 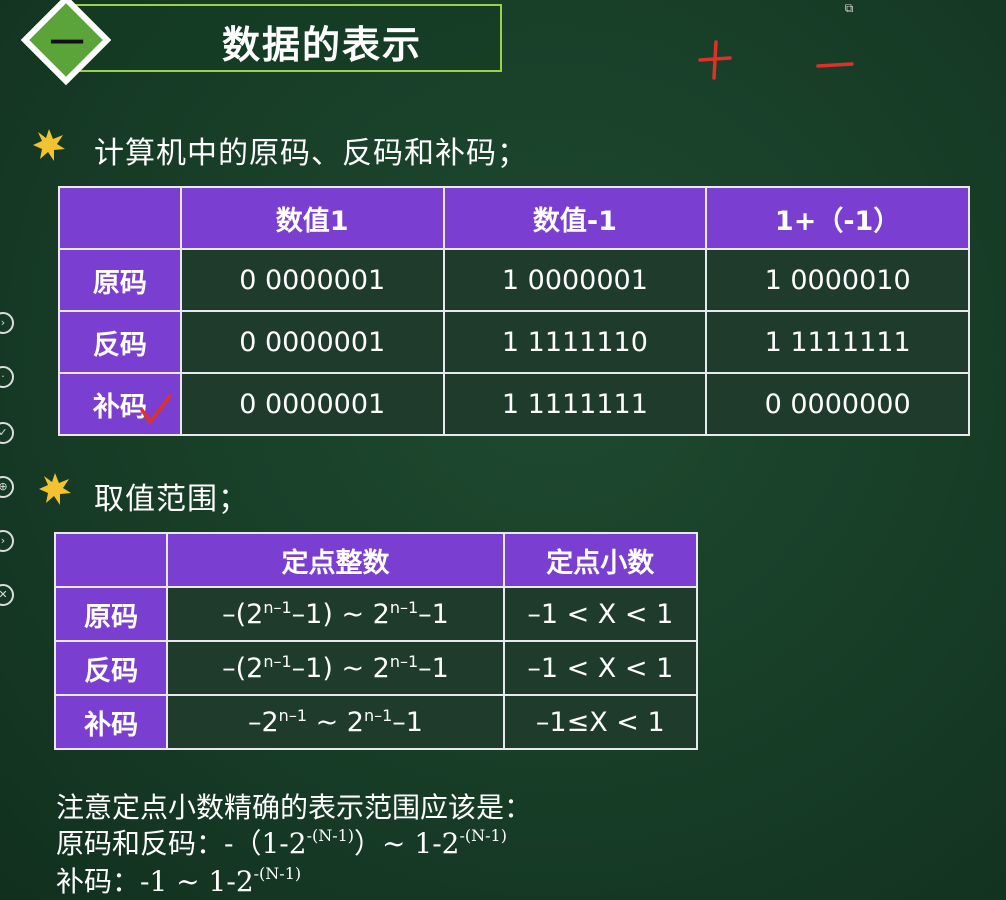 What do you see at coordinates (335, 560) in the screenshot?
I see `table-header-cell: 定点整数` at bounding box center [335, 560].